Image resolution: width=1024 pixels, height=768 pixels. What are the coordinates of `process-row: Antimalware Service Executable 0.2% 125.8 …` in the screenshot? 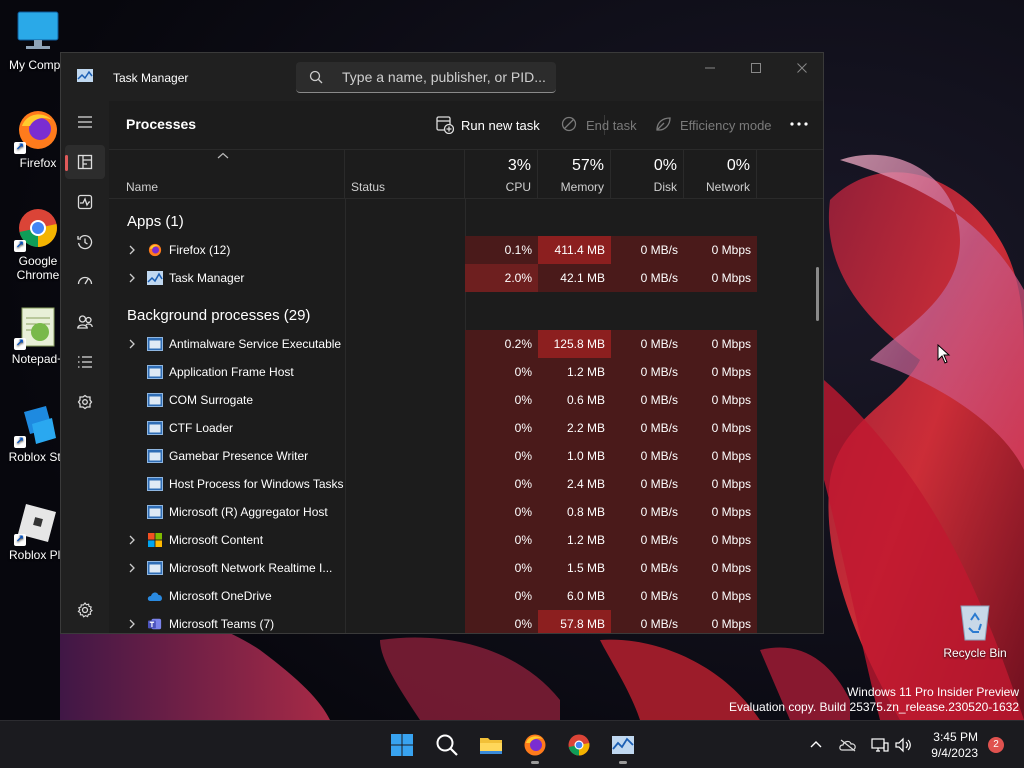 It's located at (433, 344).